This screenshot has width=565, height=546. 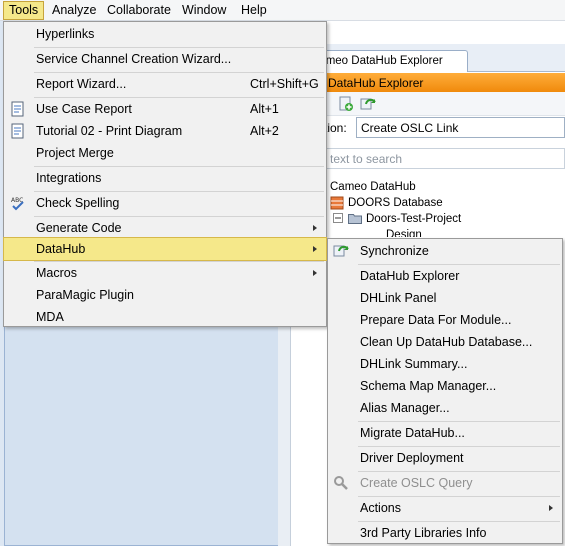 I want to click on menu-item-use-case-report: Use Case Report Alt+1, so click(x=165, y=109).